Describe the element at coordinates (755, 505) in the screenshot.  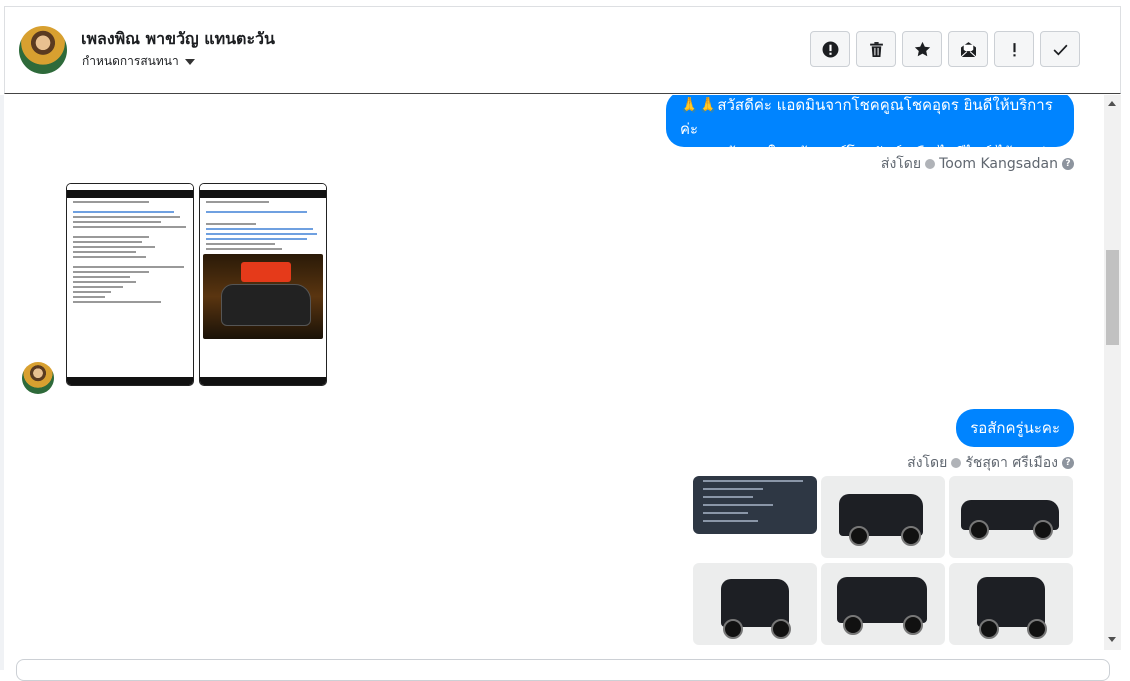
I see `spec-sheet-photo` at that location.